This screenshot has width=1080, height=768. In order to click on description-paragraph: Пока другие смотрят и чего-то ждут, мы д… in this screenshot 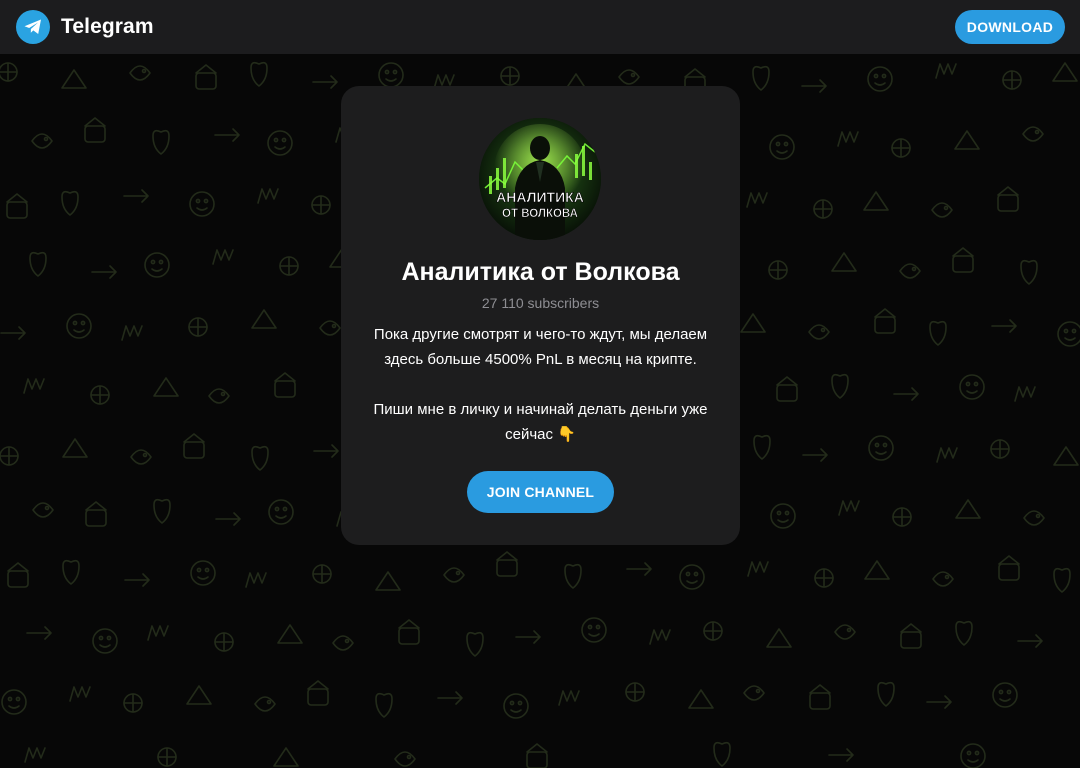, I will do `click(540, 347)`.